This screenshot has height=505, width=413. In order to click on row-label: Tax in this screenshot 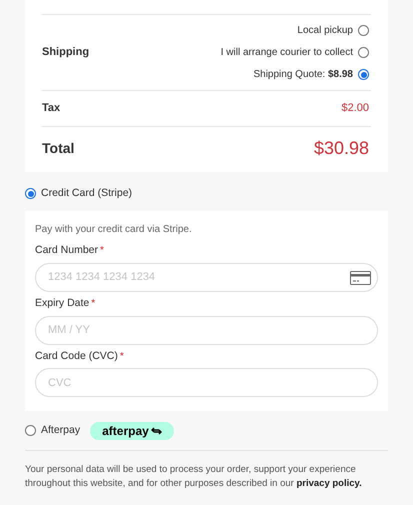, I will do `click(52, 108)`.